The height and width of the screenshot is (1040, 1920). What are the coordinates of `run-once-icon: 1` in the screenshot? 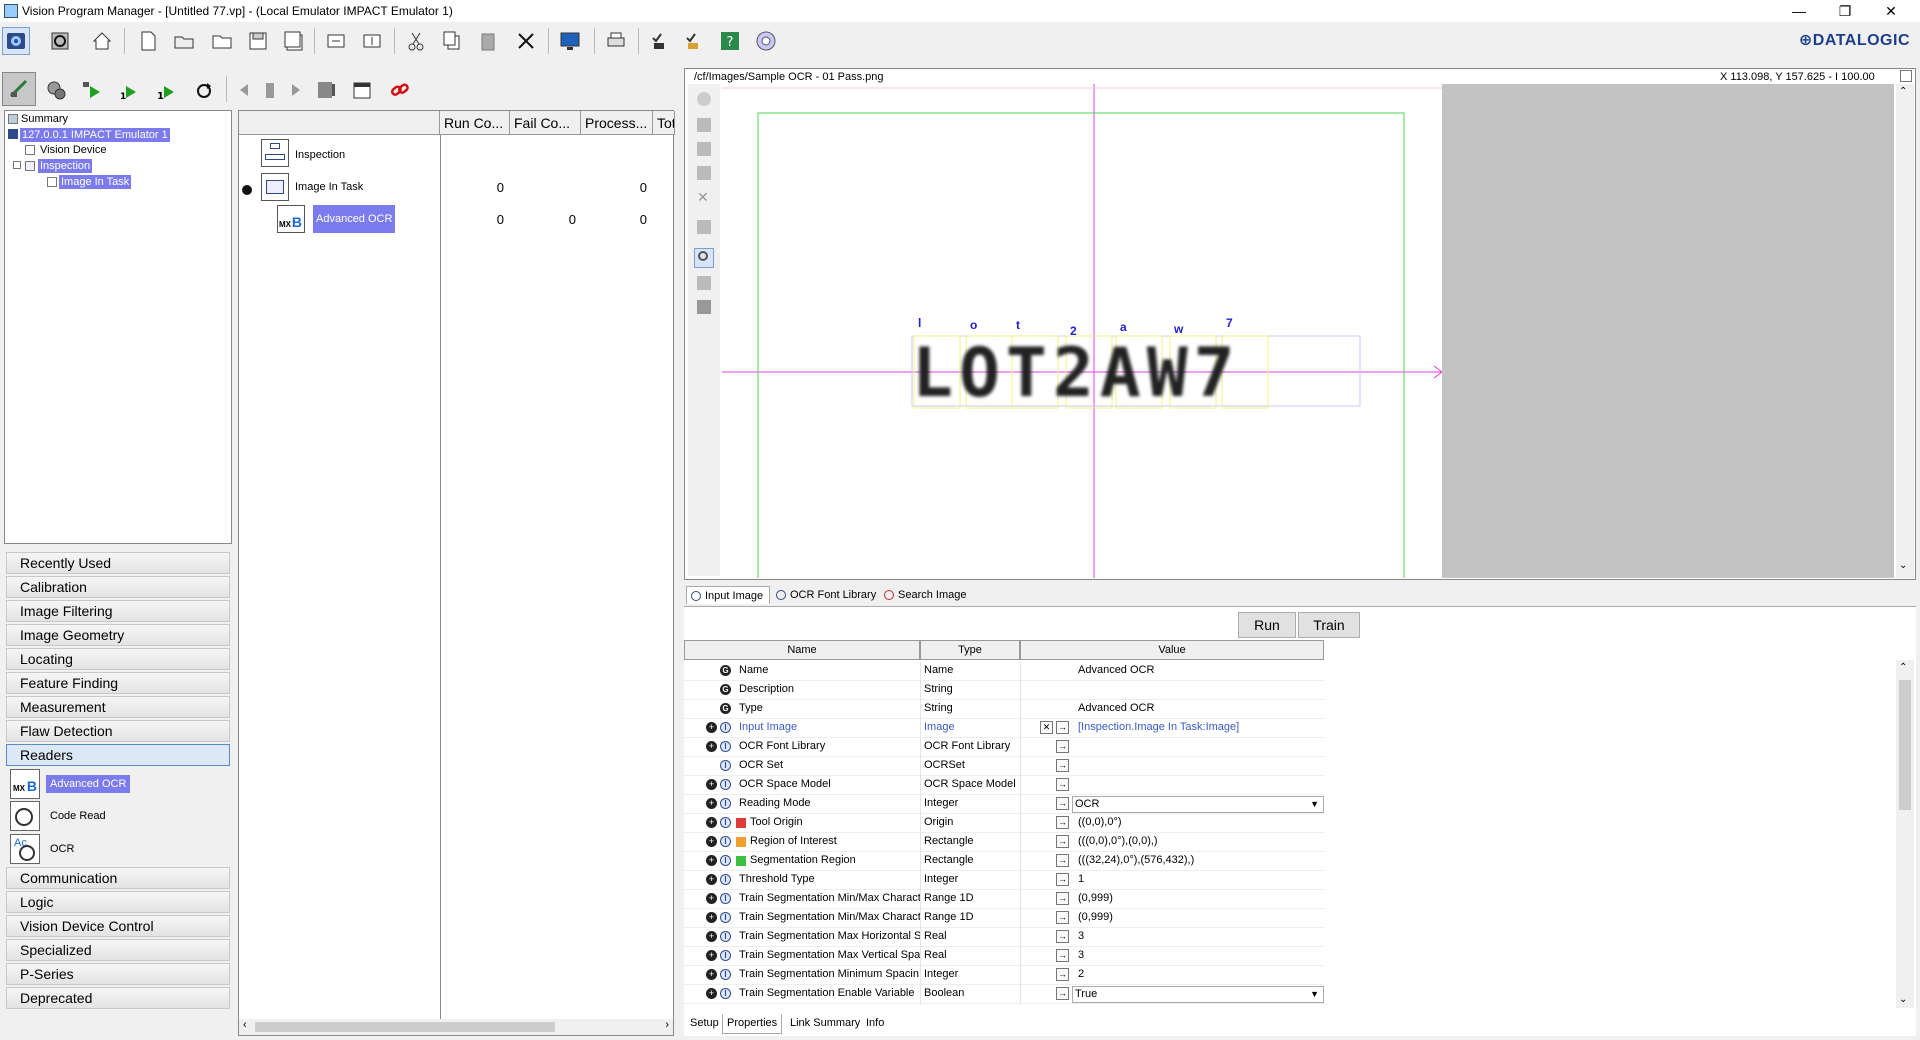 It's located at (128, 90).